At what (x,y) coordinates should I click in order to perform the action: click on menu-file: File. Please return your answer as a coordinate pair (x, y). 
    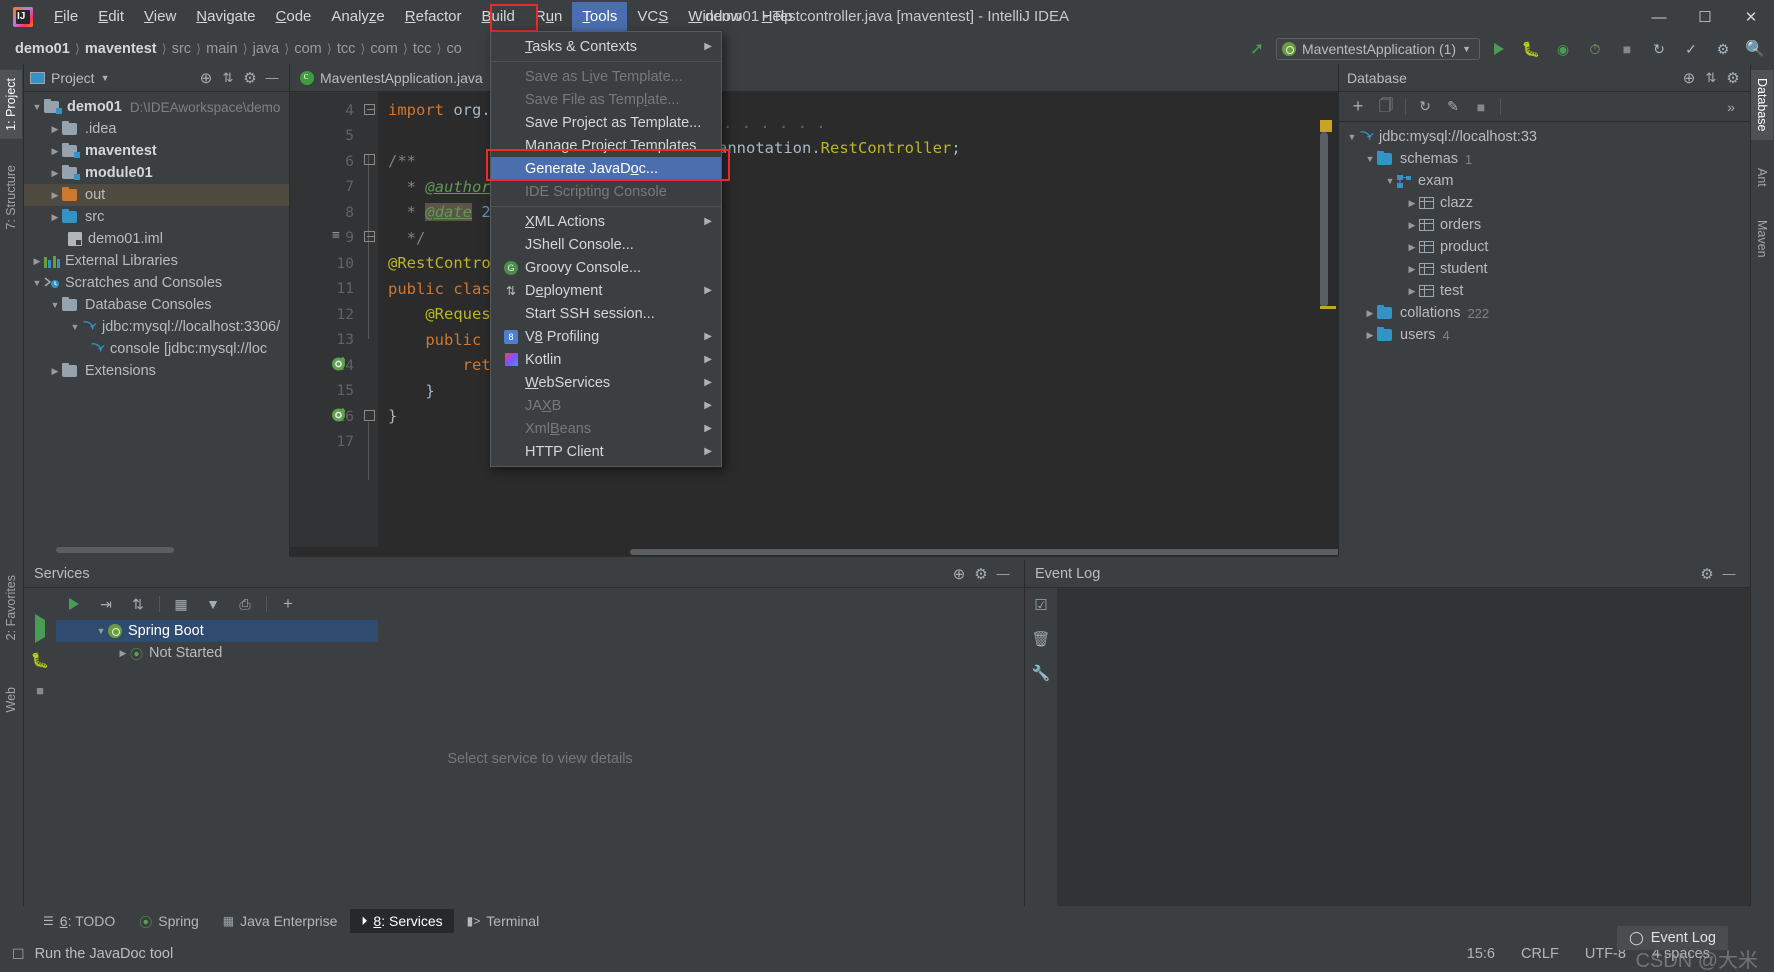
    Looking at the image, I should click on (66, 17).